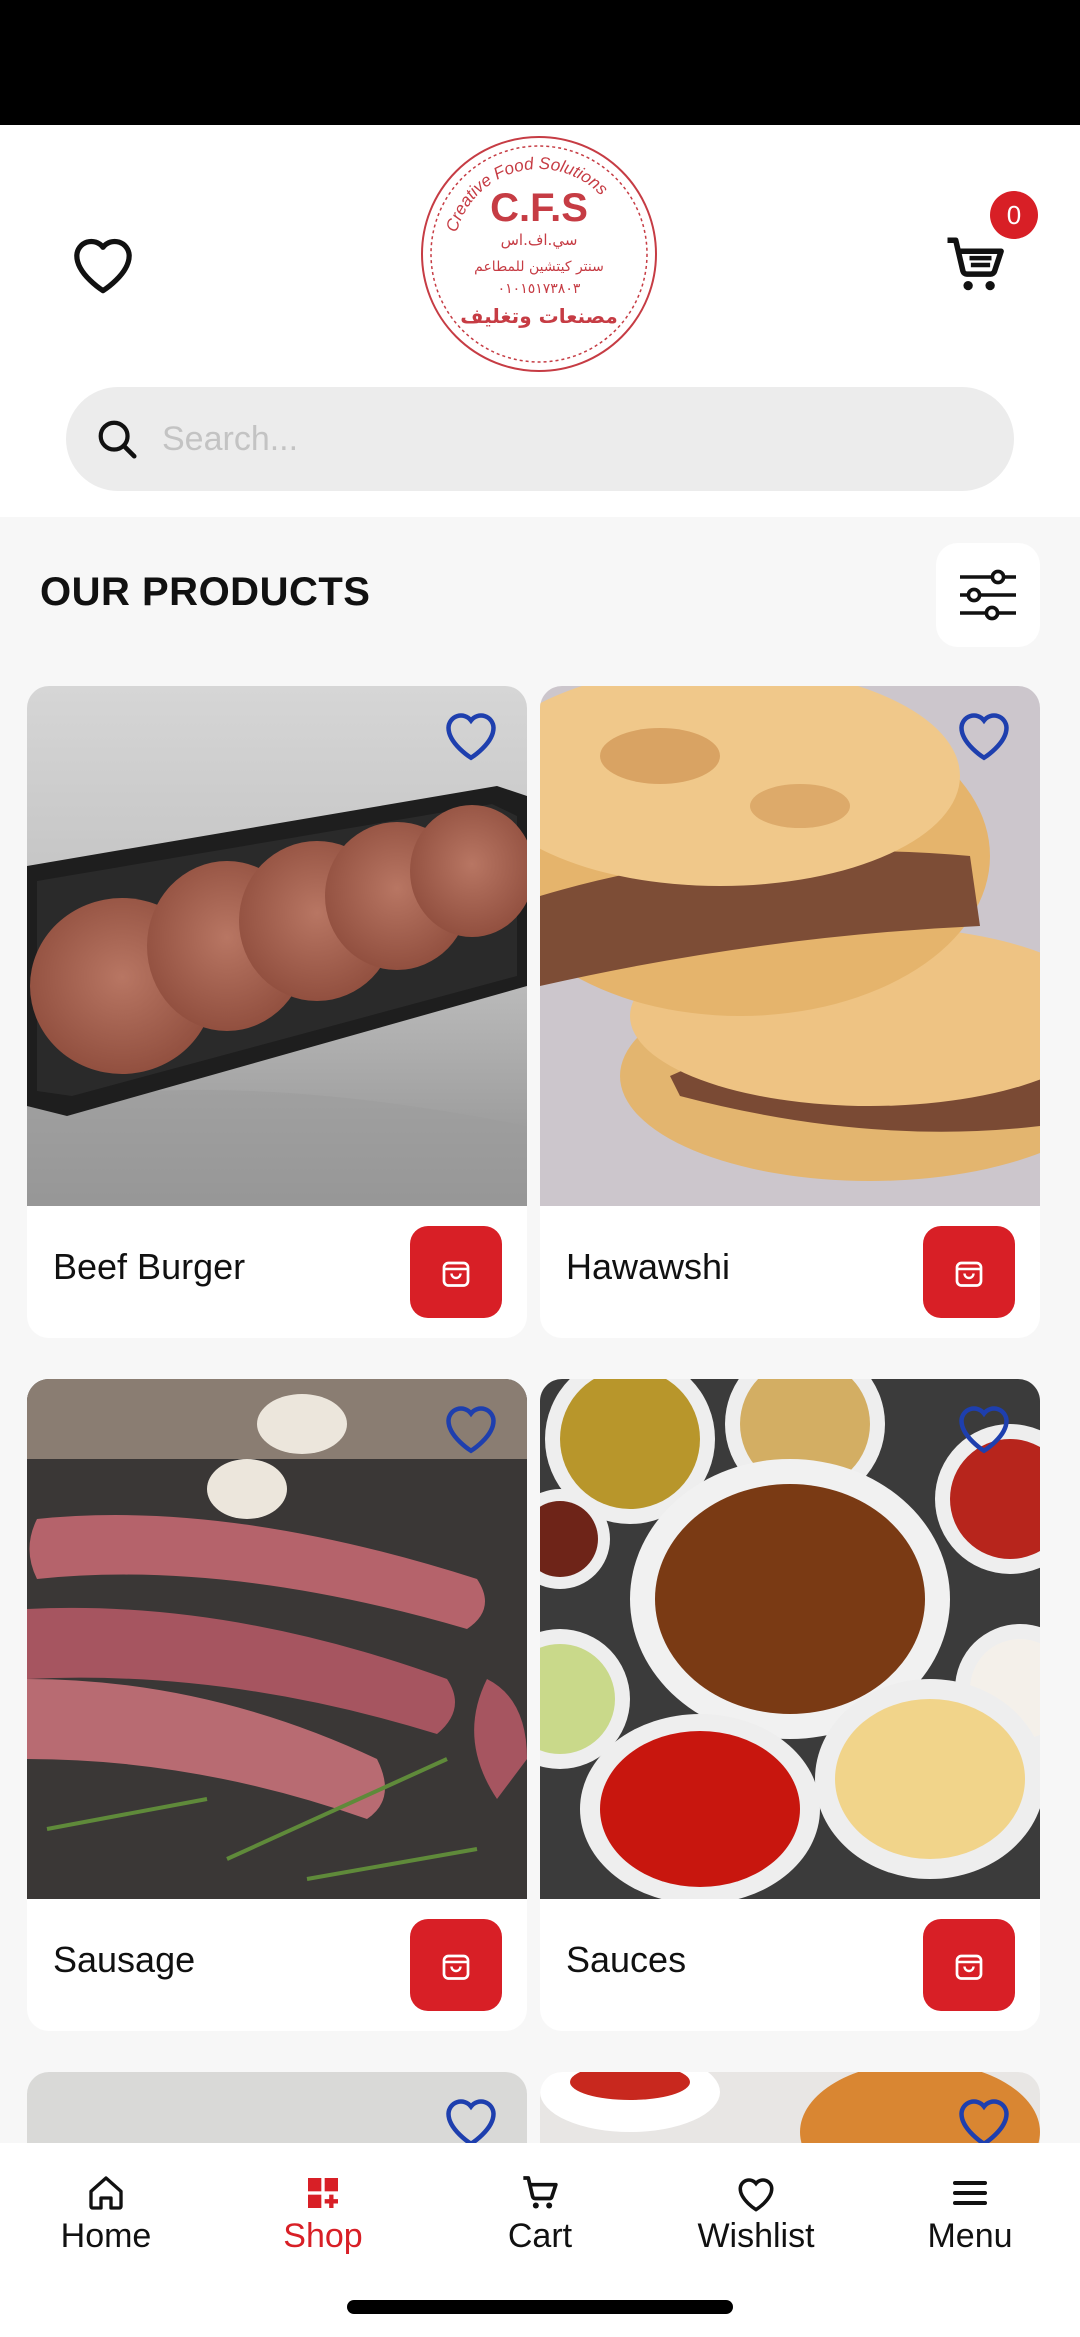  Describe the element at coordinates (323, 2236) in the screenshot. I see `nav-shop-label: Shop` at that location.